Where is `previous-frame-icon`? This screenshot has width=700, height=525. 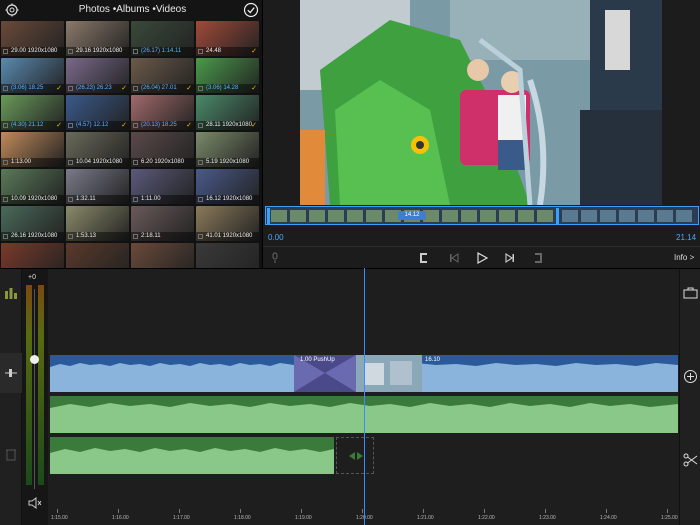
previous-frame-icon is located at coordinates (454, 258).